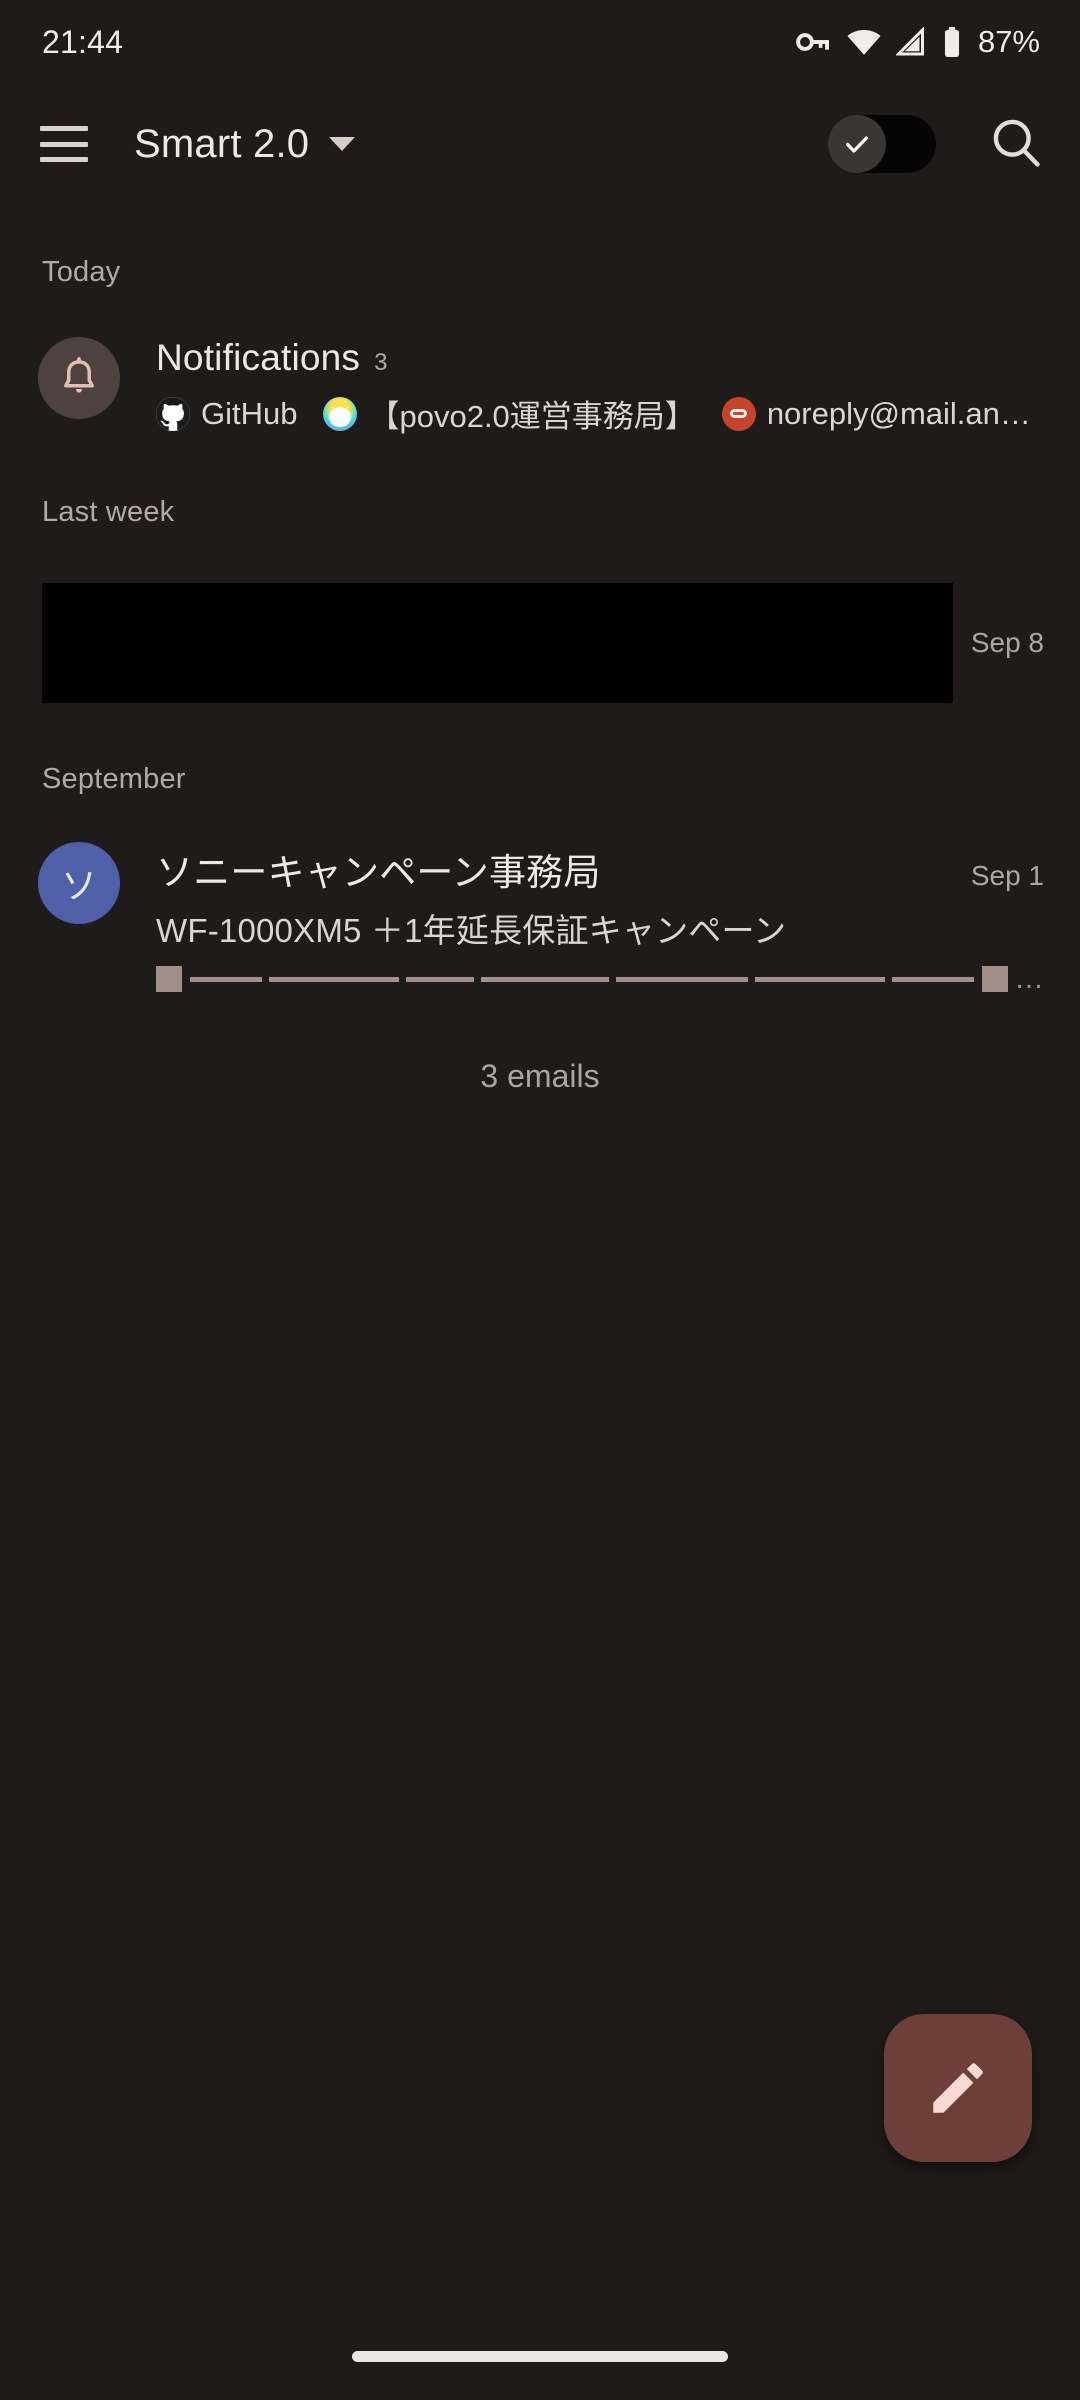  I want to click on avatar: ソ, so click(79, 883).